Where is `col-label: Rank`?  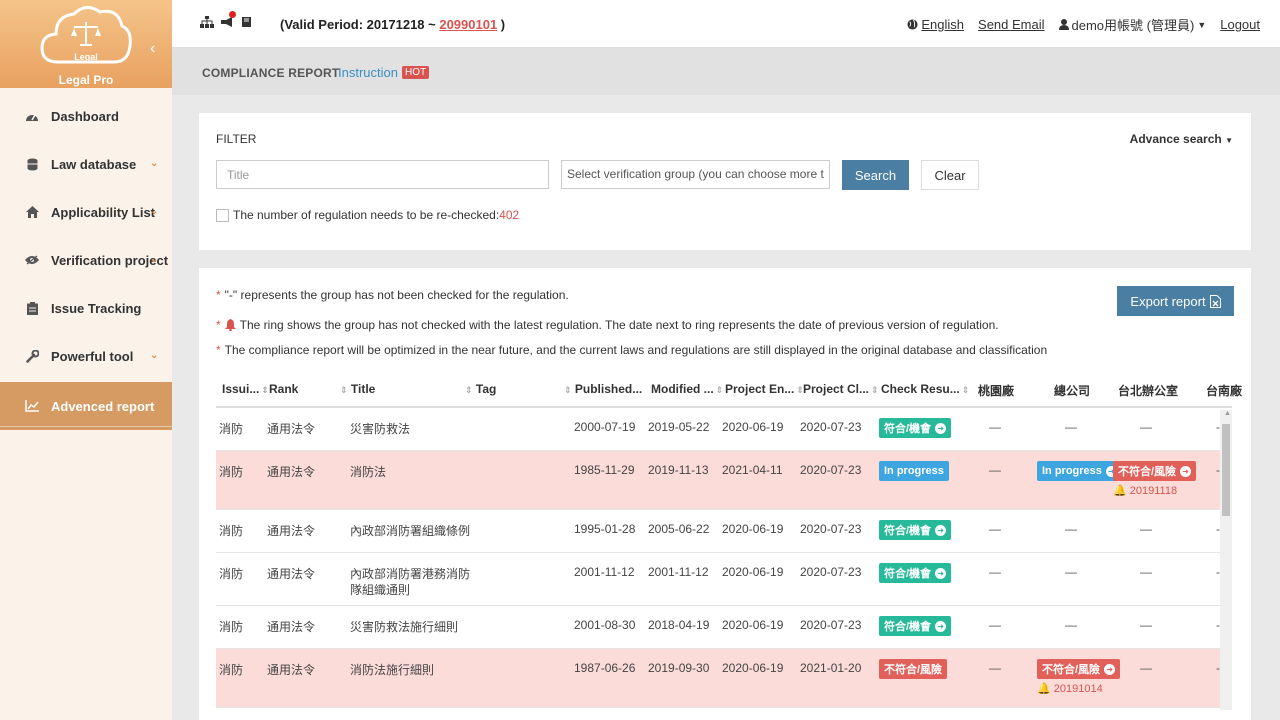
col-label: Rank is located at coordinates (284, 389).